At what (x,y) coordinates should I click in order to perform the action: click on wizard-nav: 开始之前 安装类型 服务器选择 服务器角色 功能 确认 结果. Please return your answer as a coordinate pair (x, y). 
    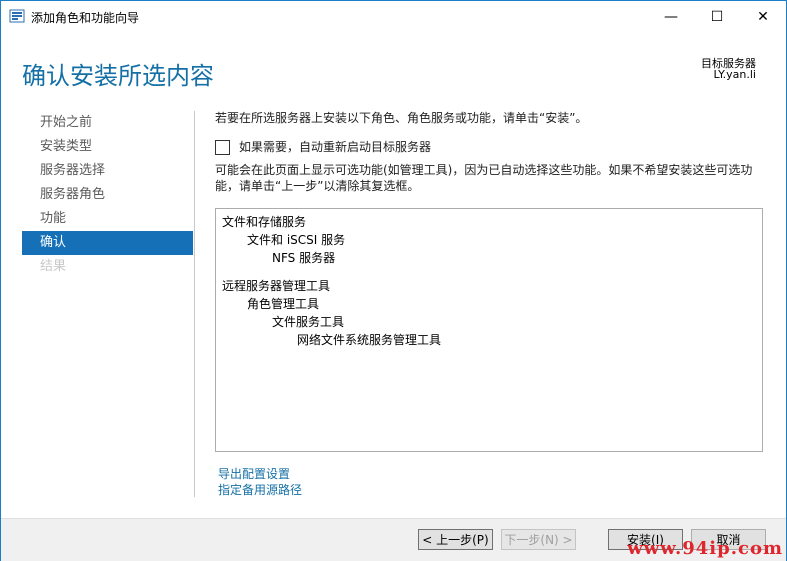
    Looking at the image, I should click on (107, 195).